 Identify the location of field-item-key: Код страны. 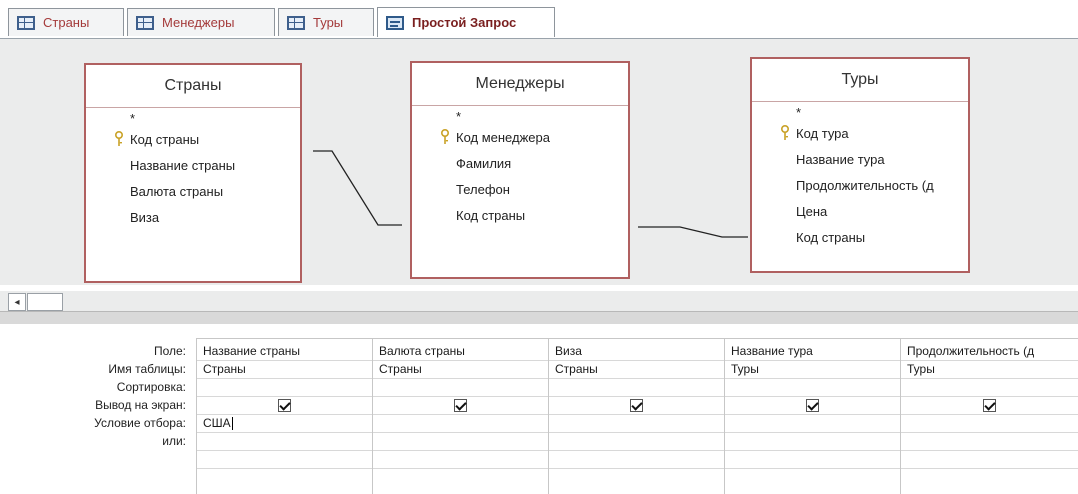
(193, 139).